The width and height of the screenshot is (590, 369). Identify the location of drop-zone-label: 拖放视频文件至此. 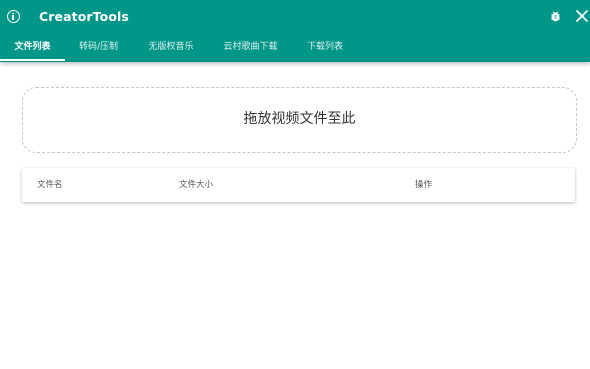
(299, 119).